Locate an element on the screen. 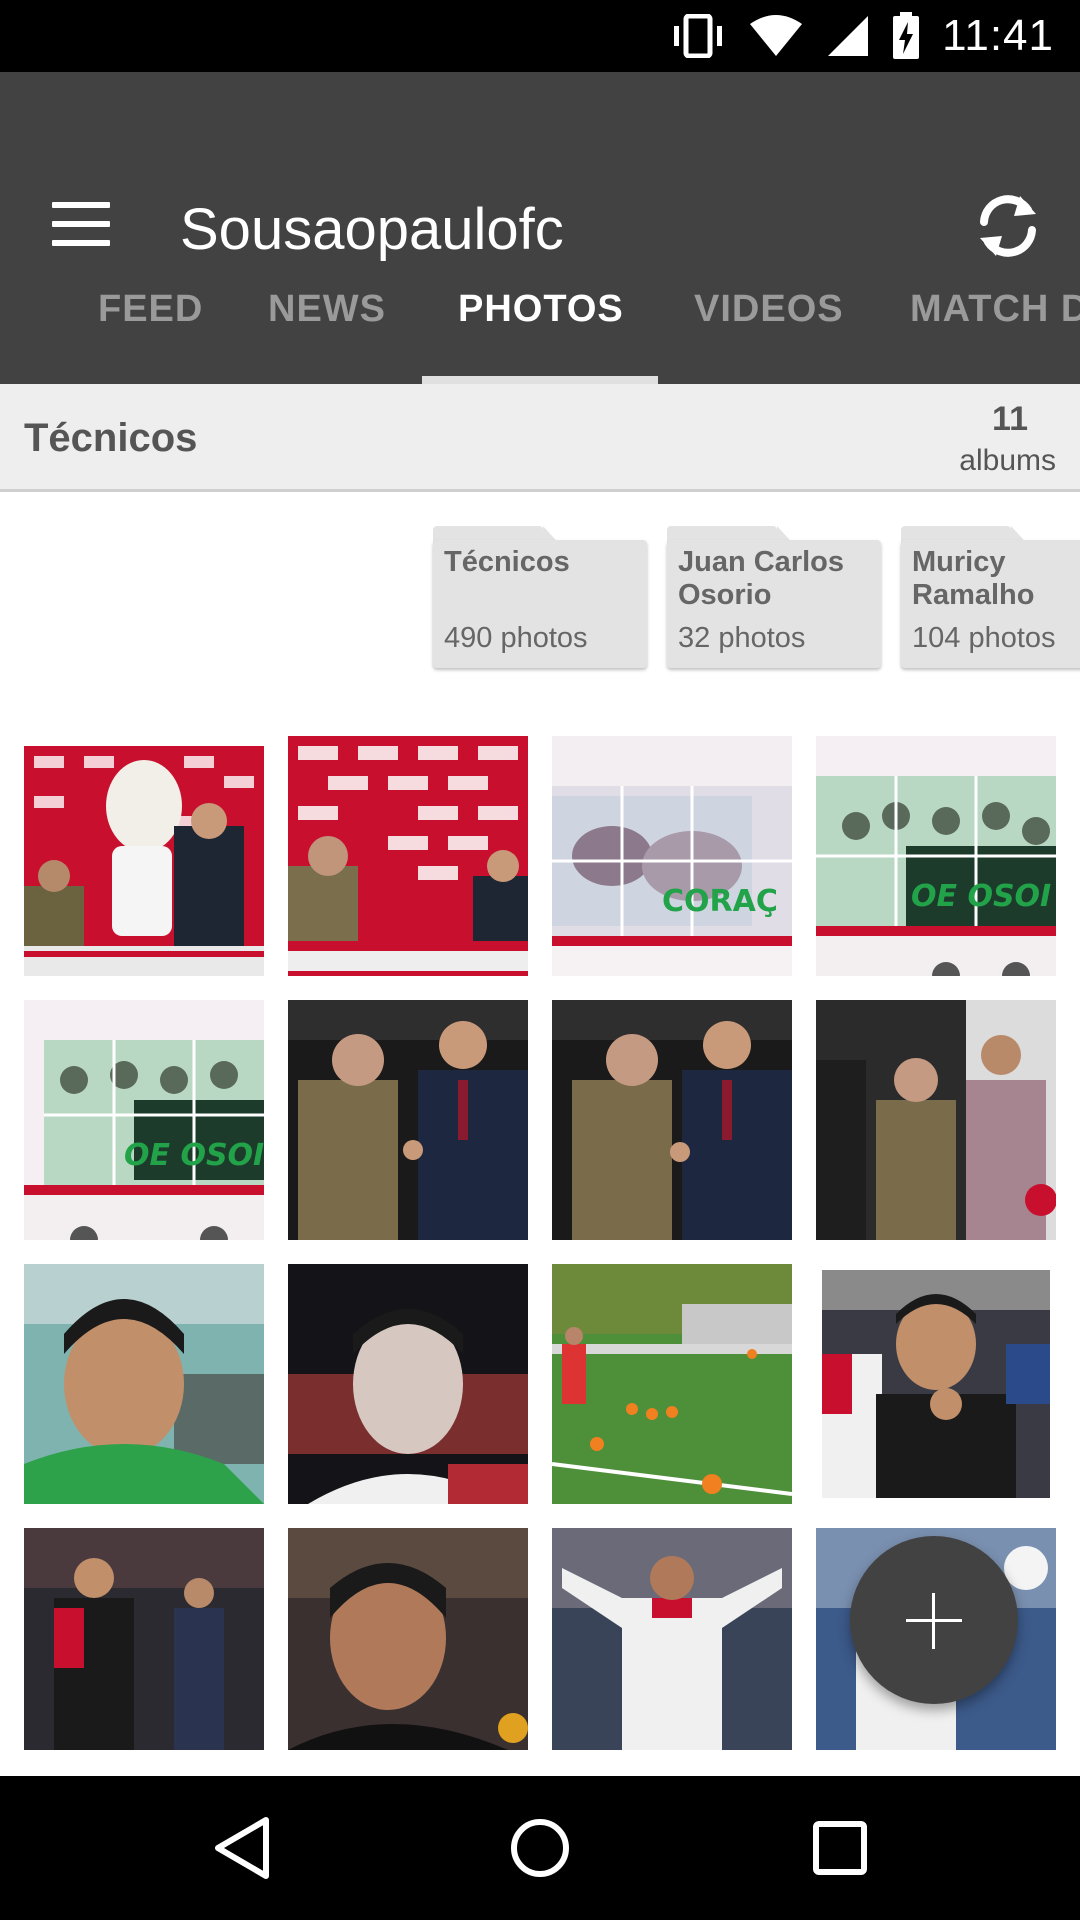 The width and height of the screenshot is (1080, 1920). folder-name: Técnicos is located at coordinates (507, 562).